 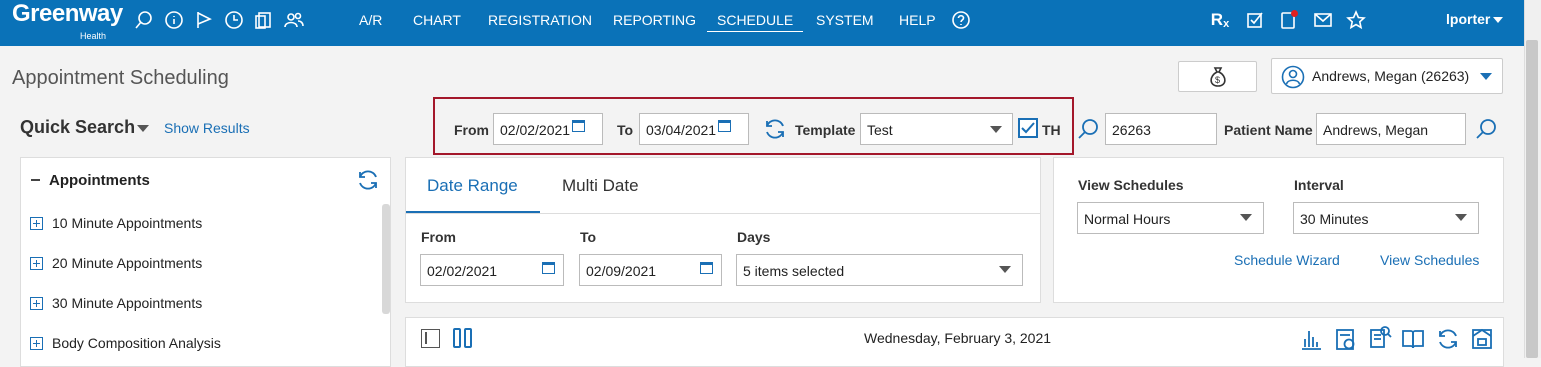 I want to click on patient-name-input: Andrews, Megan, so click(x=1391, y=129).